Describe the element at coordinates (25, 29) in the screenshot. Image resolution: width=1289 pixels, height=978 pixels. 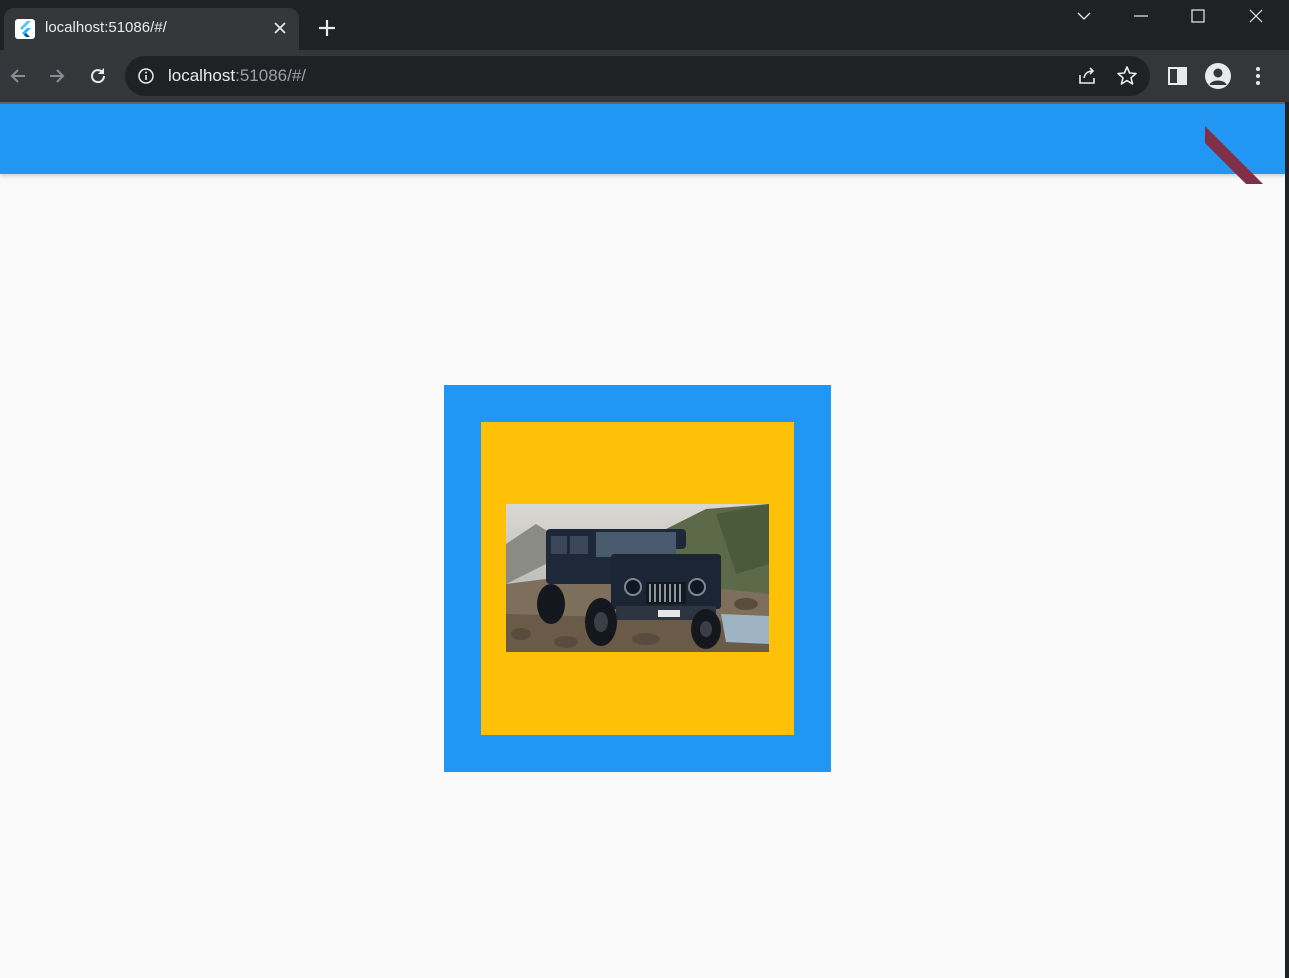
I see `flutter-icon` at that location.